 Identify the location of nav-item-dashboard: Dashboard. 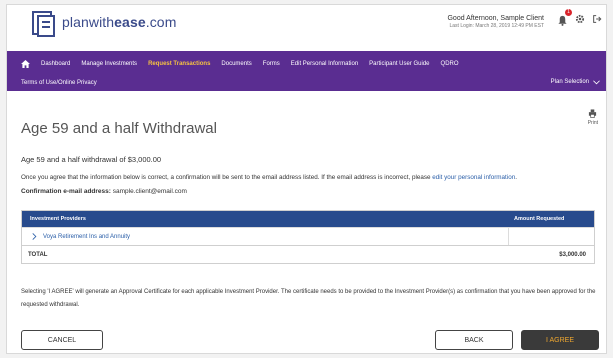
(55, 64).